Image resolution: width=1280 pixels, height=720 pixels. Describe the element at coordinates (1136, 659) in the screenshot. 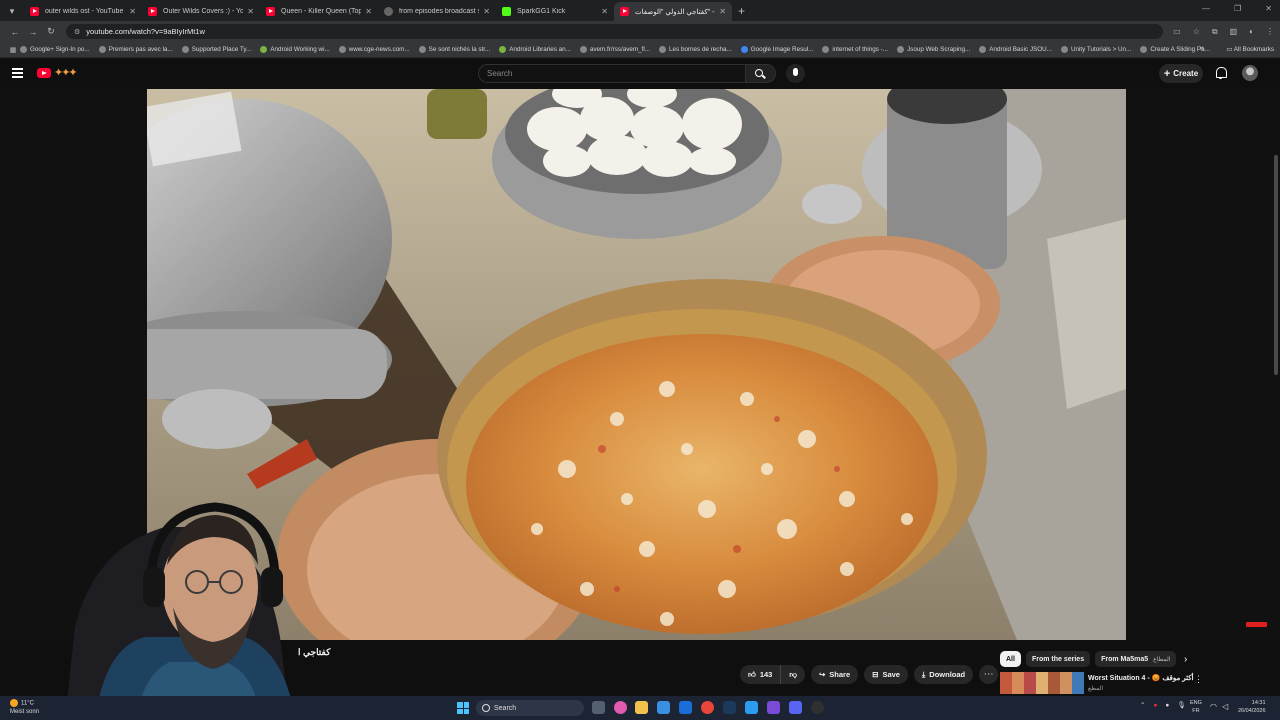

I see `chip-from-channel: From Ma5ma5 المطاع` at that location.